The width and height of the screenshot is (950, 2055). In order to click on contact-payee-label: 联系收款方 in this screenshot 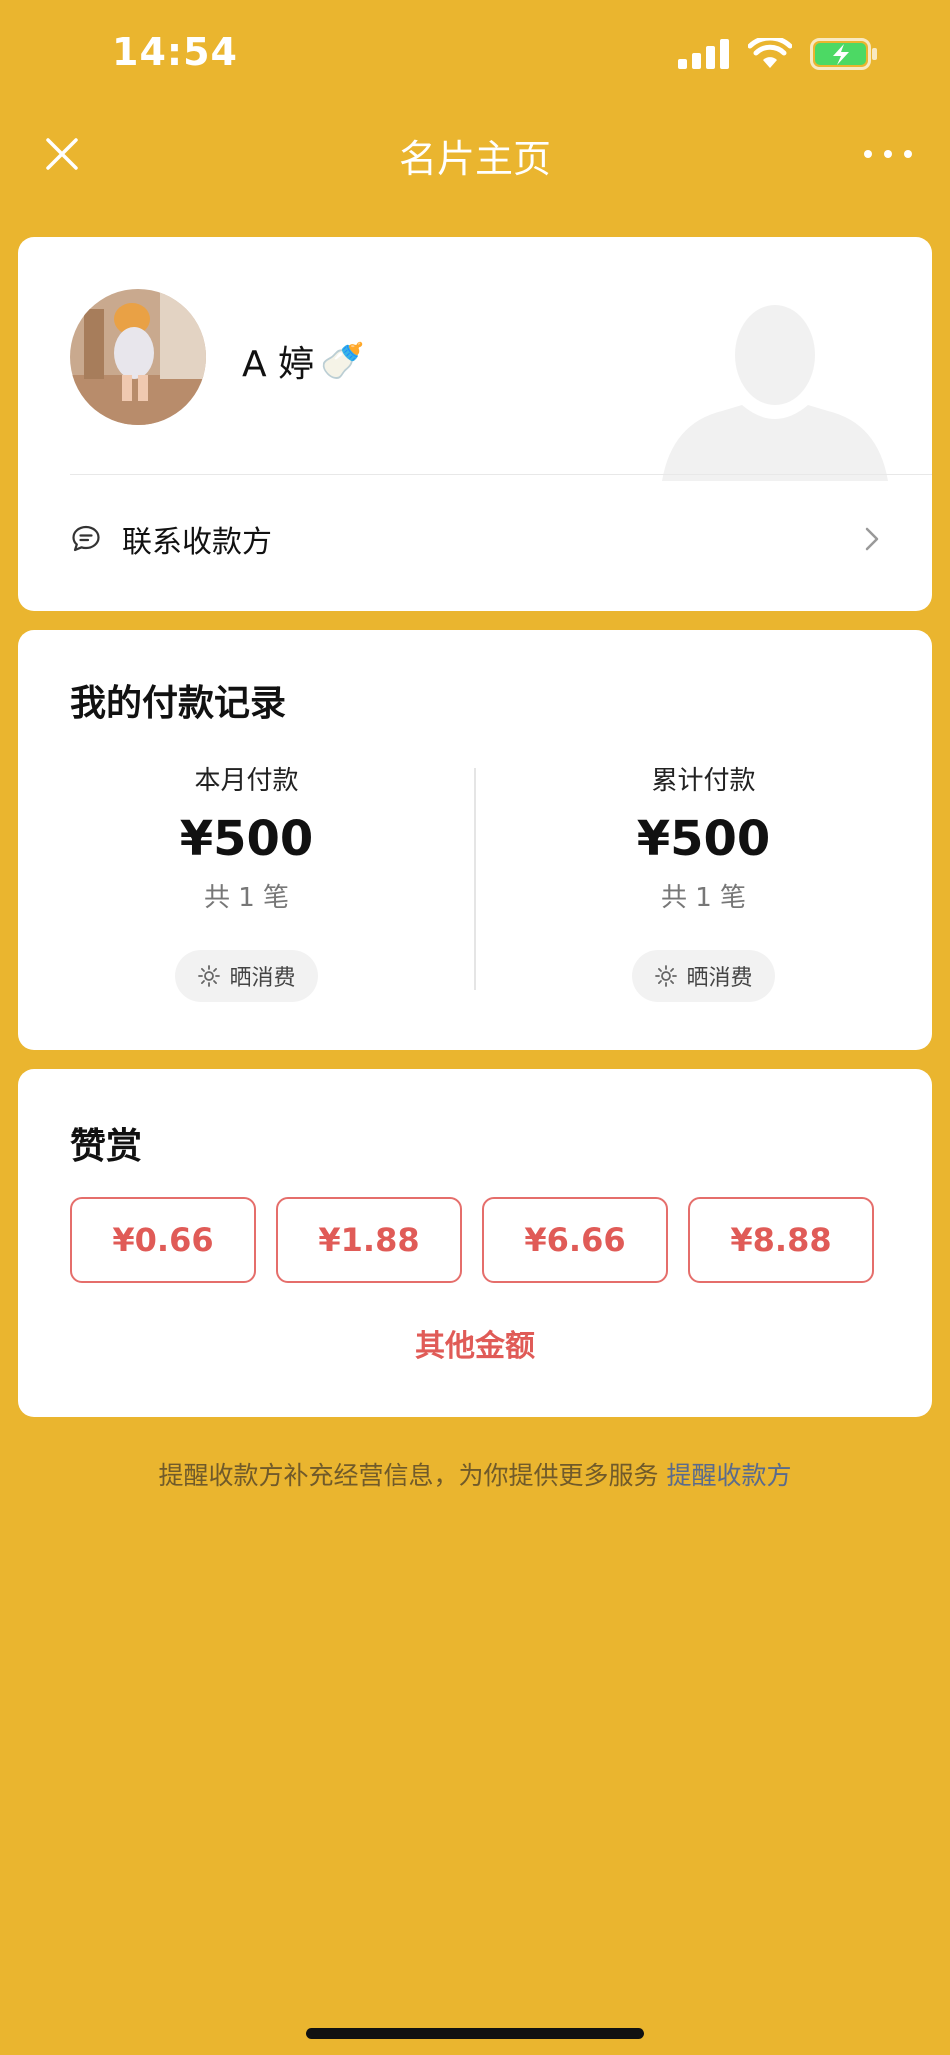, I will do `click(197, 542)`.